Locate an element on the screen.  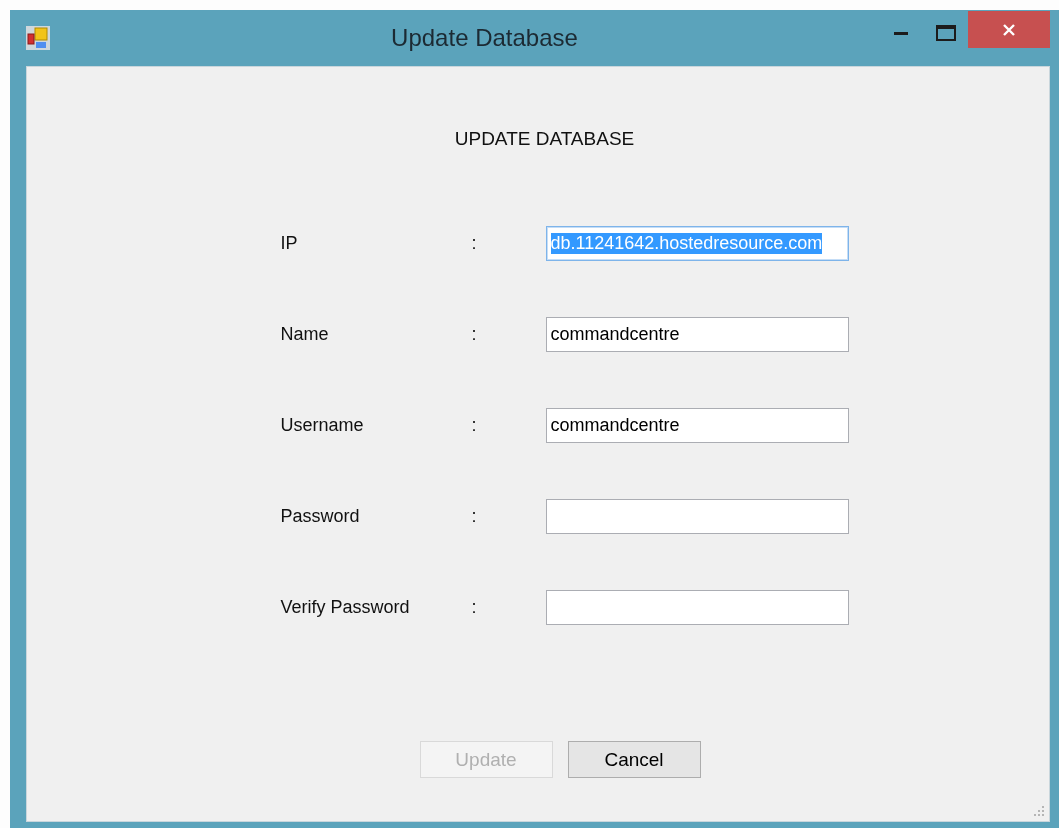
field-label: Verify Password is located at coordinates (345, 607).